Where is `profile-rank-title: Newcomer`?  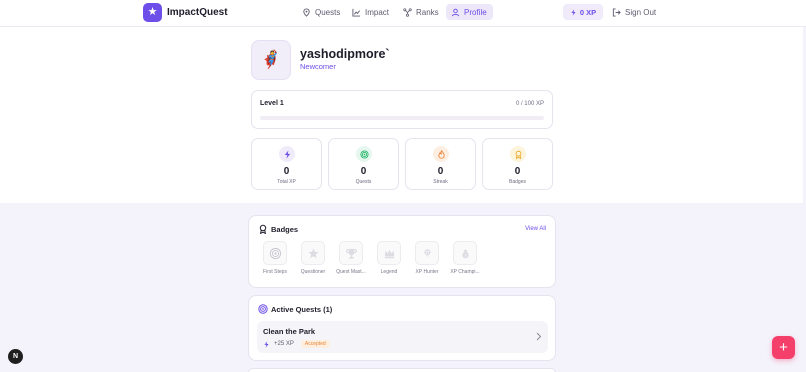
profile-rank-title: Newcomer is located at coordinates (318, 66).